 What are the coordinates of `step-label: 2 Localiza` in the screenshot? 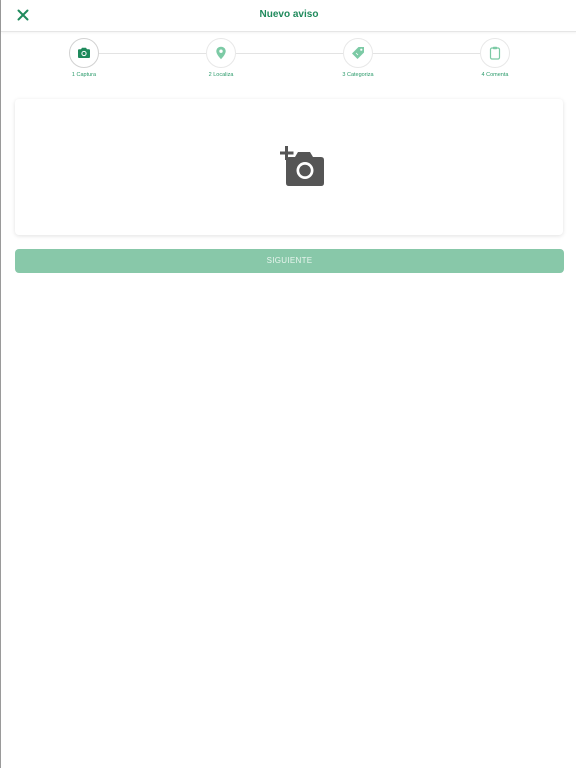 It's located at (221, 75).